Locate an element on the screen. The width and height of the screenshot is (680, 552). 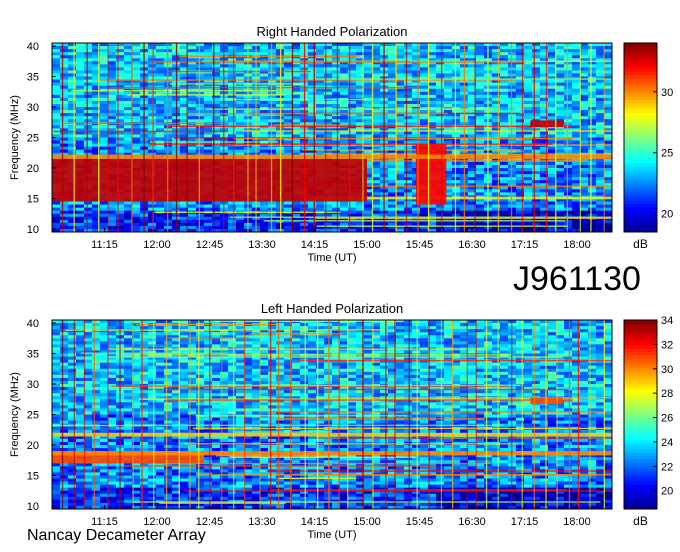
colorbar-tick-label: 25 is located at coordinates (667, 154).